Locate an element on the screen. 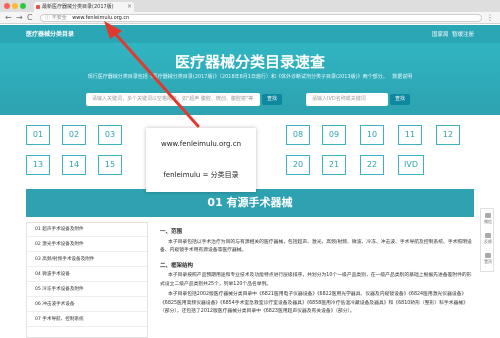 This screenshot has height=338, width=500. floating-toolbar: 微信 反馈 置顶 is located at coordinates (487, 240).